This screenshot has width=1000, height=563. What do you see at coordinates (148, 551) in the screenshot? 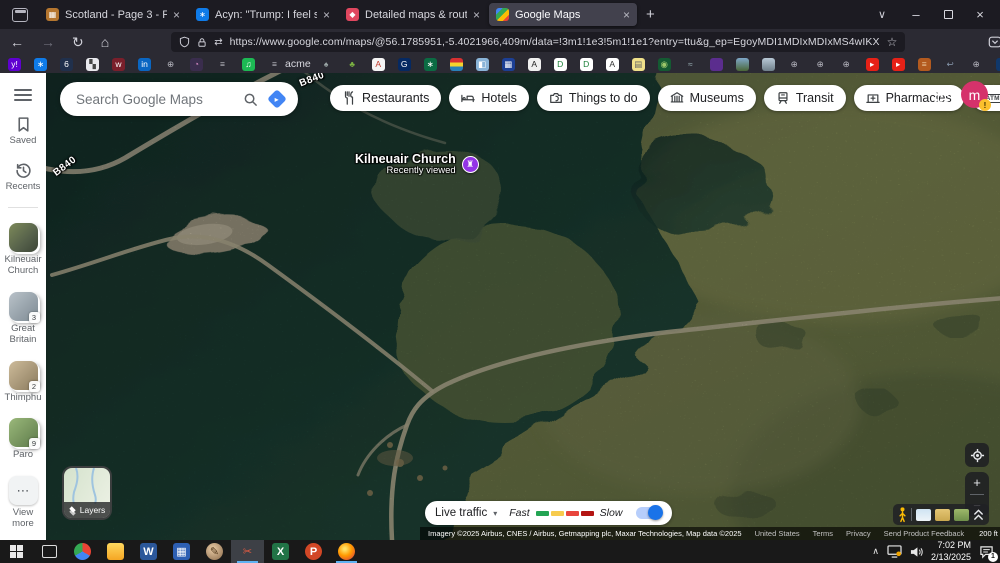
I see `taskbar-app-button: W` at bounding box center [148, 551].